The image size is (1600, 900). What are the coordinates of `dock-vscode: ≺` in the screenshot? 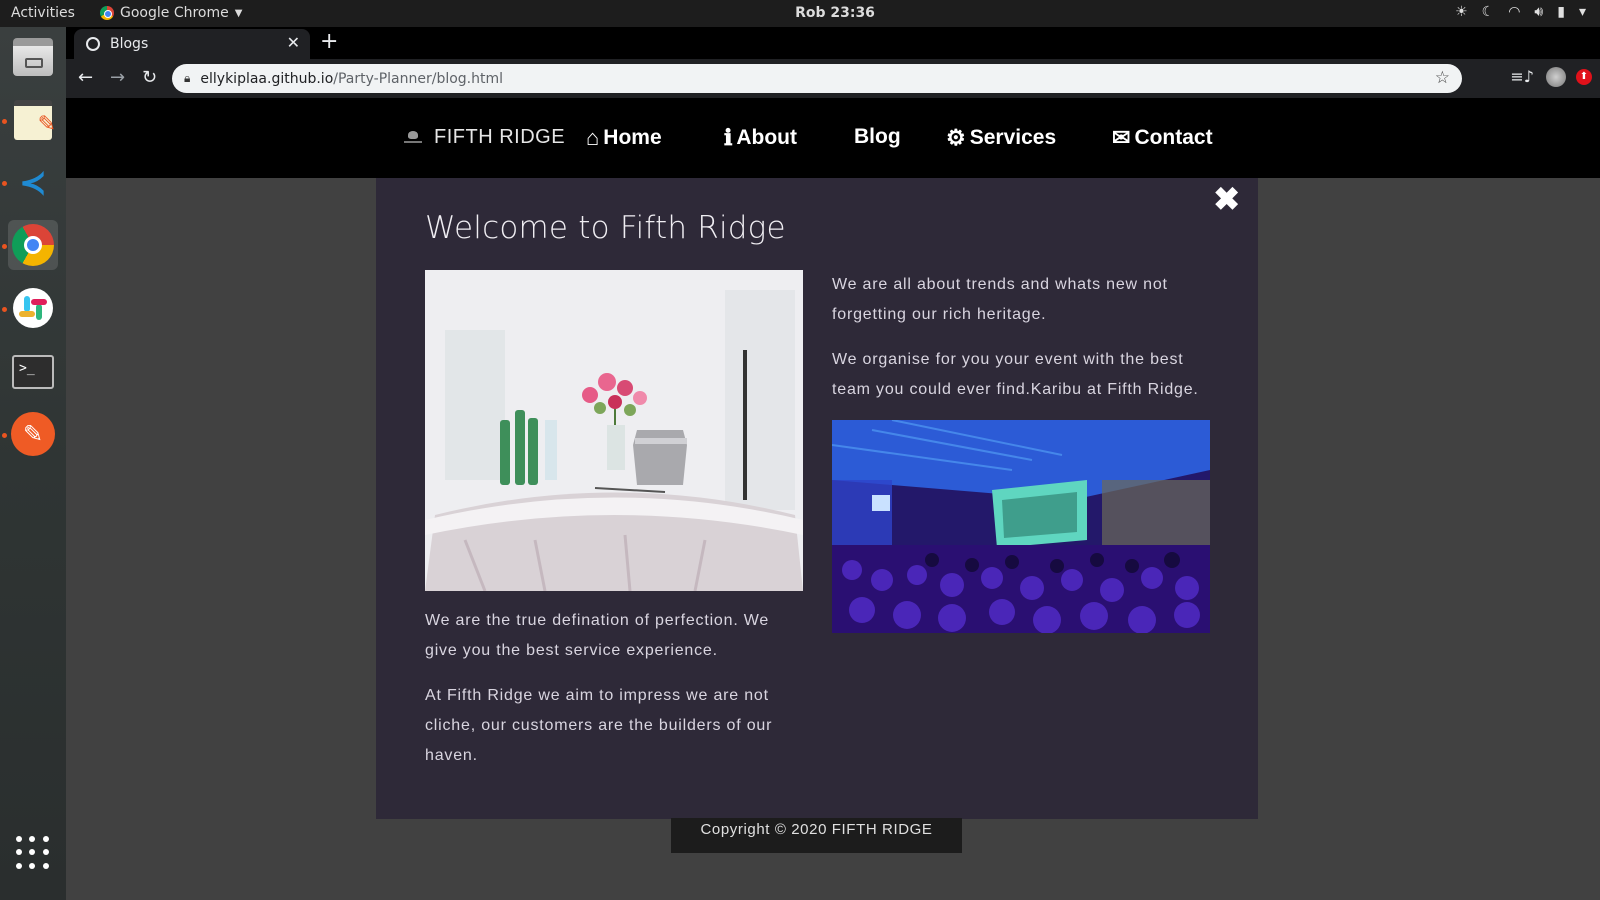 It's located at (33, 183).